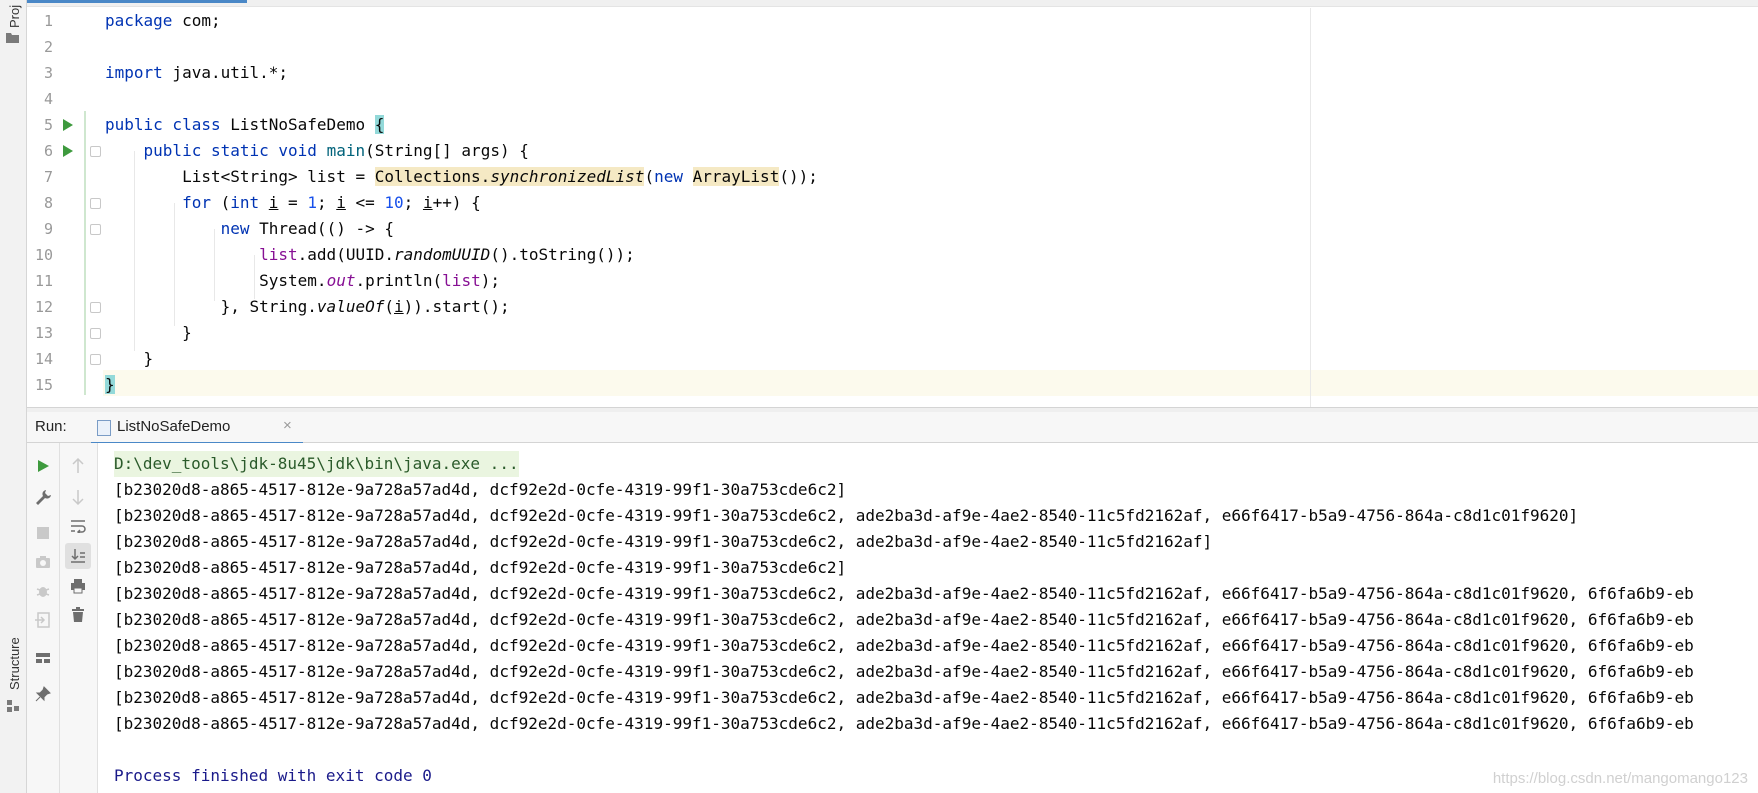 This screenshot has height=793, width=1758. Describe the element at coordinates (43, 466) in the screenshot. I see `run-icon` at that location.